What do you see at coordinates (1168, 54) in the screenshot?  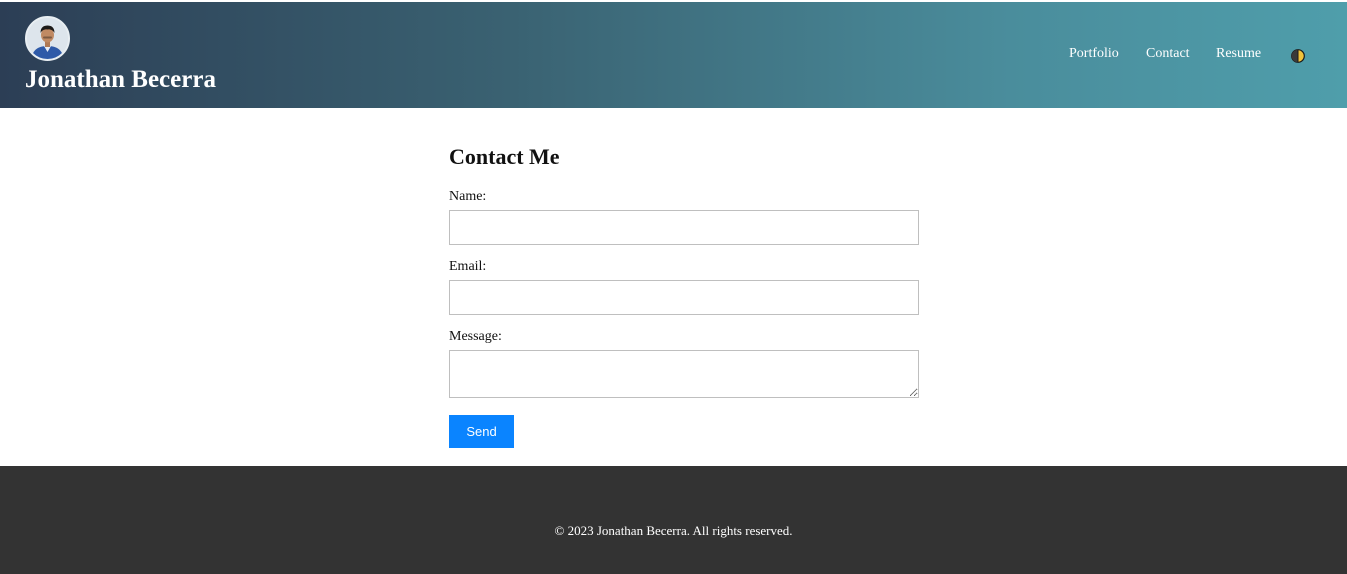 I see `nav-contact: Contact` at bounding box center [1168, 54].